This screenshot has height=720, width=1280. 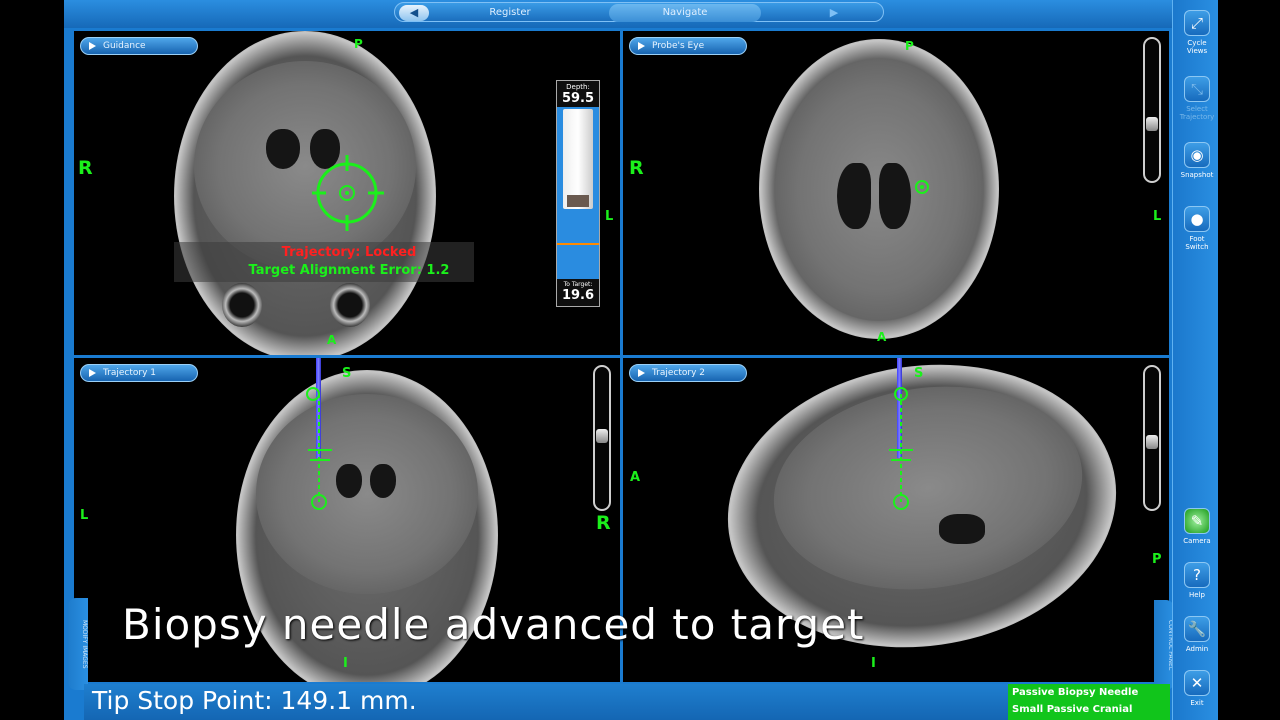 What do you see at coordinates (578, 295) in the screenshot?
I see `to-target-value: 19.6` at bounding box center [578, 295].